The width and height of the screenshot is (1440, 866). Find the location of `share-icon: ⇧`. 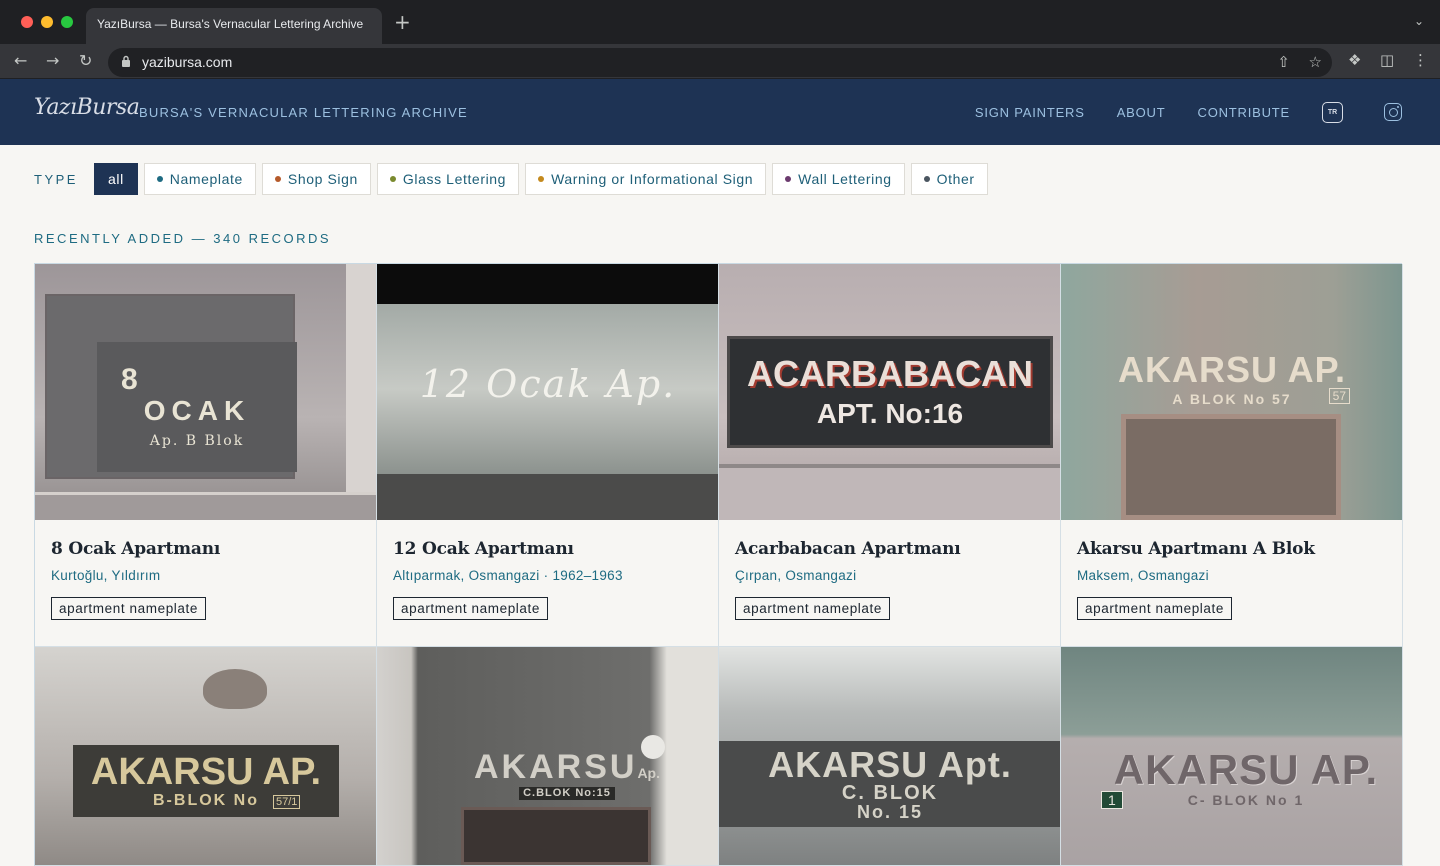

share-icon: ⇧ is located at coordinates (1283, 62).